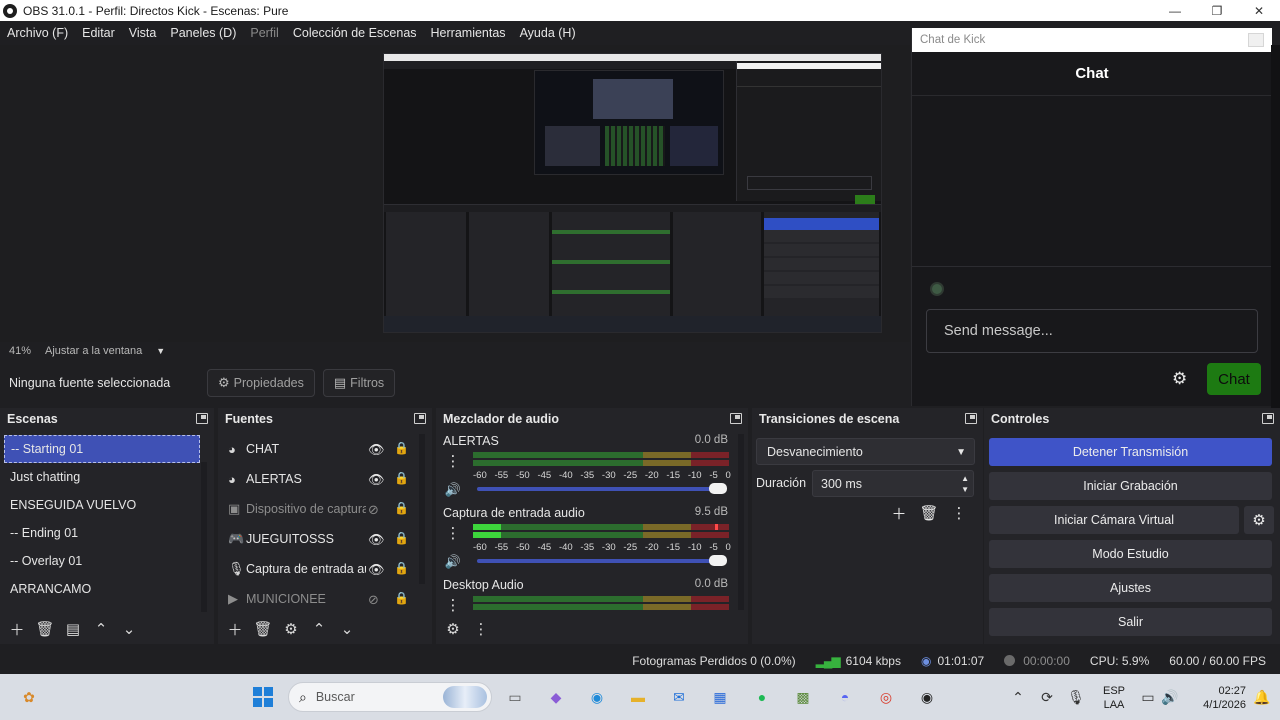 The image size is (1280, 720). I want to click on source-item: ▣ Dispositivo de captura de vídeo ⊘ 🔒, so click(320, 509).